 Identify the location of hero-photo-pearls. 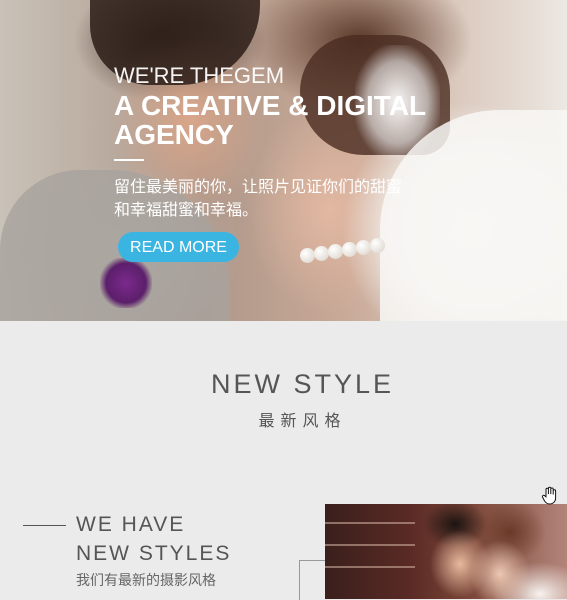
(346, 251).